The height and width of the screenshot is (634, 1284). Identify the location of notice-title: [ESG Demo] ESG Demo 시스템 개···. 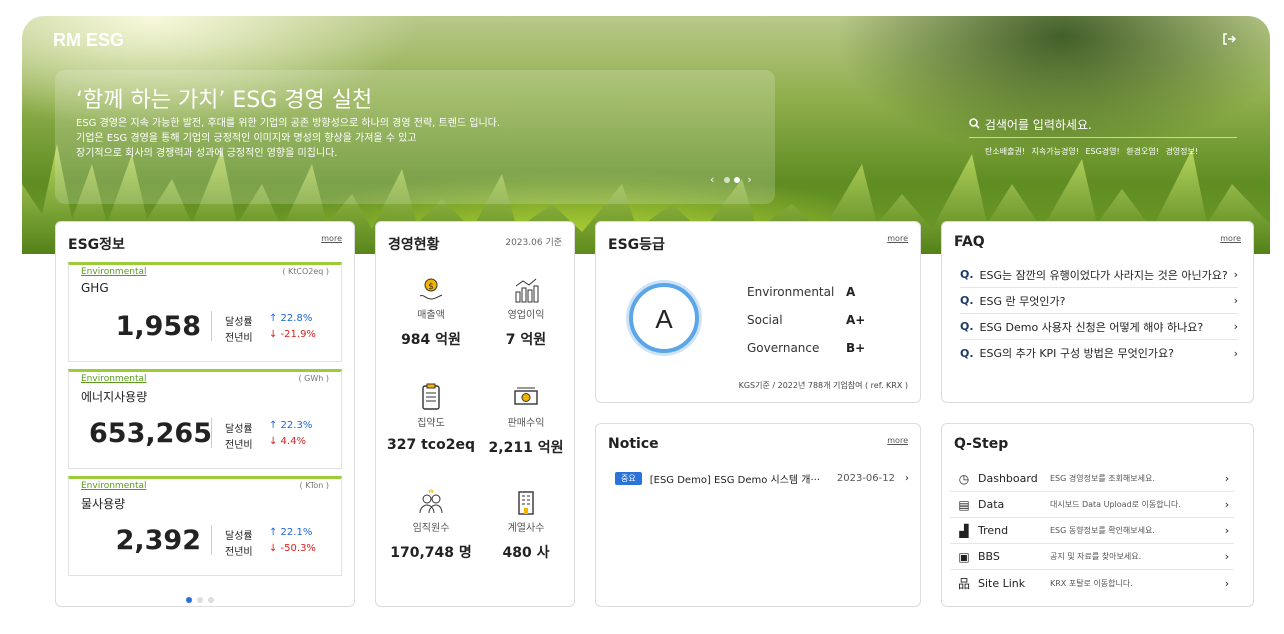
(738, 478).